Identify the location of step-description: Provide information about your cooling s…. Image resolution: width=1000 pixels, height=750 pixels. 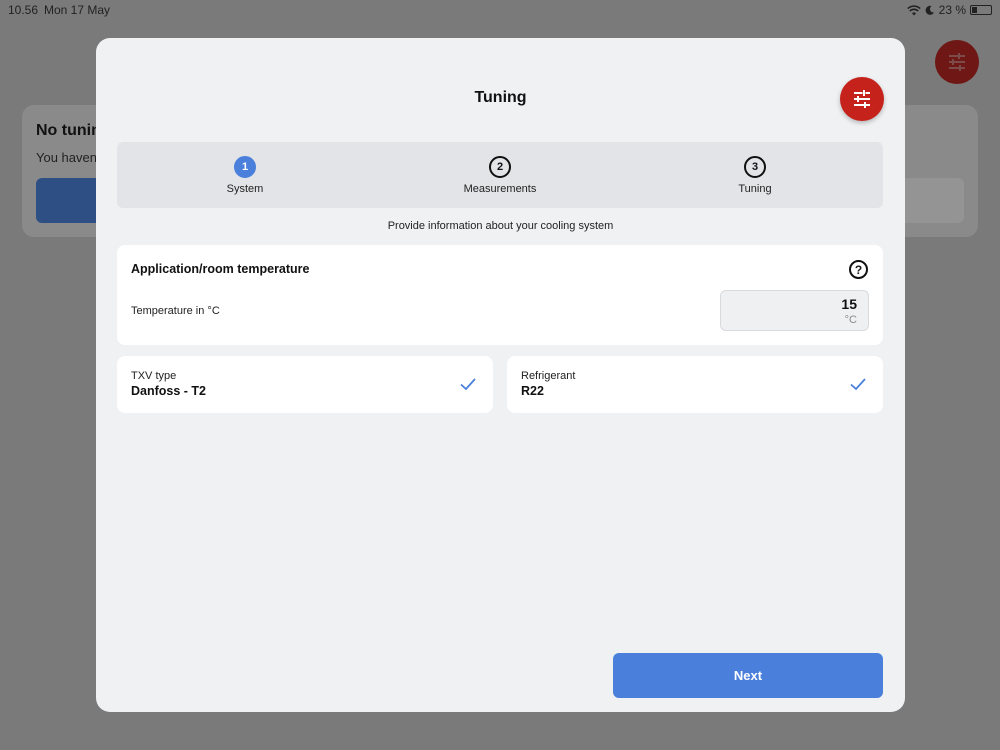
(500, 226).